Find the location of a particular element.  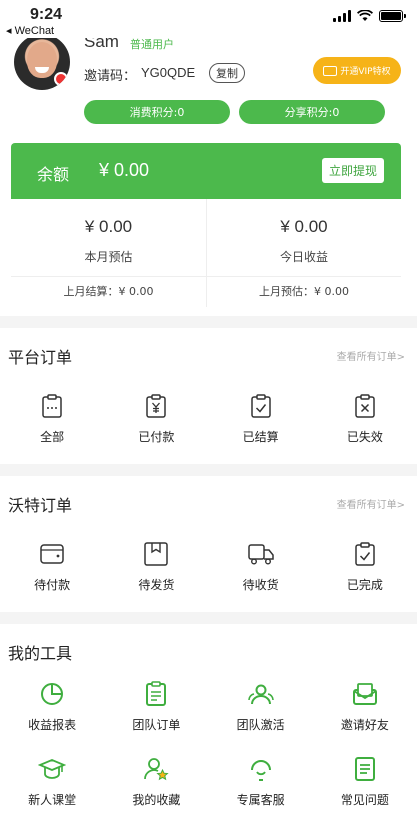

tool-team-activation: 团队激活 is located at coordinates (261, 706).